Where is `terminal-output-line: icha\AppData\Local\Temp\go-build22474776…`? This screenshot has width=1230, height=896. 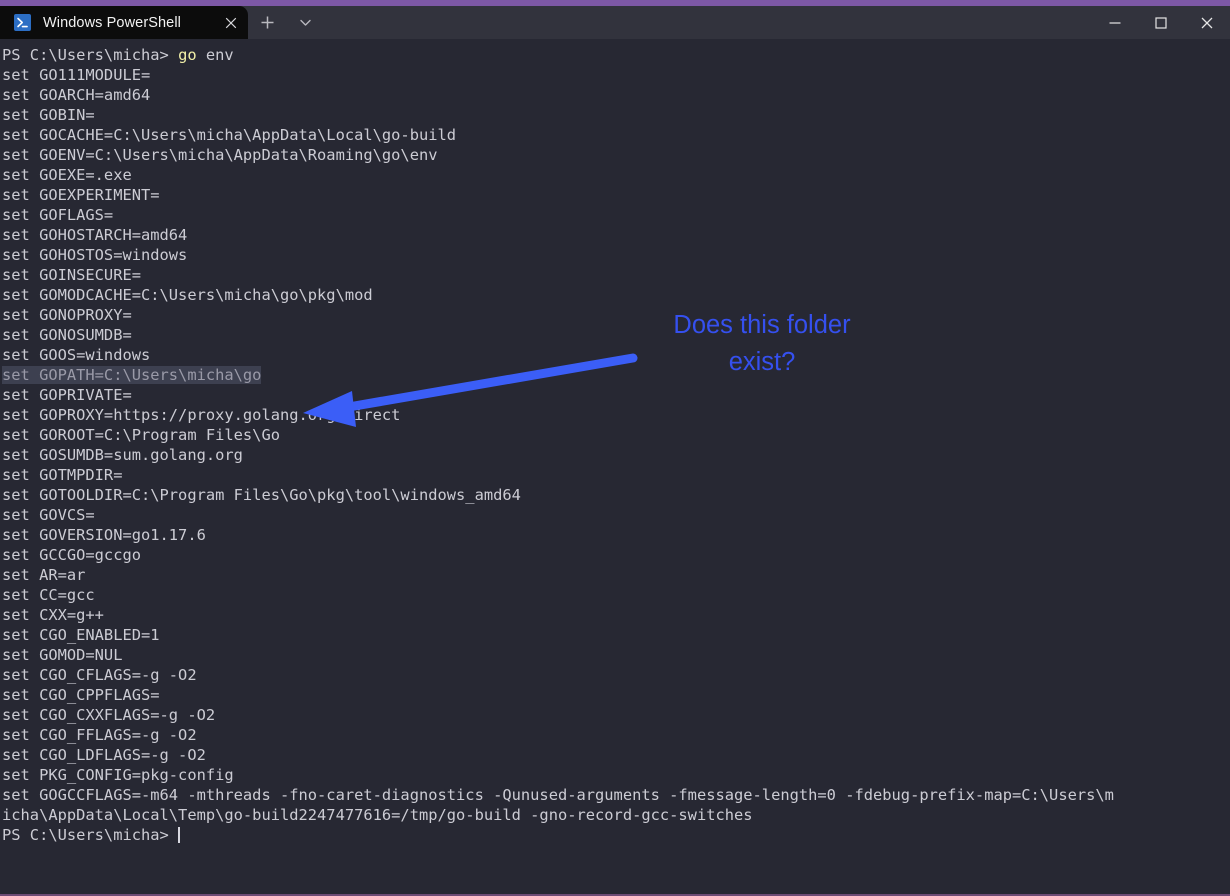 terminal-output-line: icha\AppData\Local\Temp\go-build22474776… is located at coordinates (377, 815).